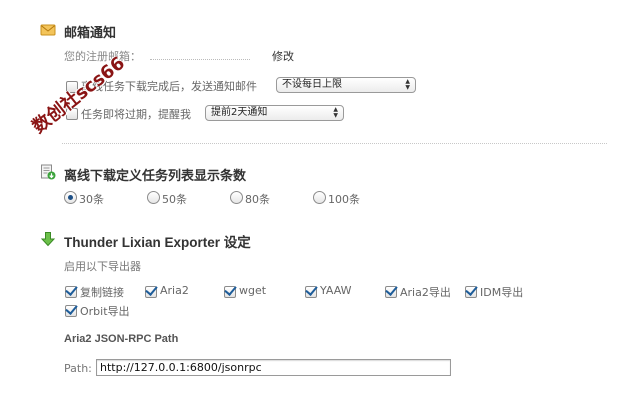 The height and width of the screenshot is (400, 640). Describe the element at coordinates (344, 199) in the screenshot. I see `radio-100-label: 100条` at that location.